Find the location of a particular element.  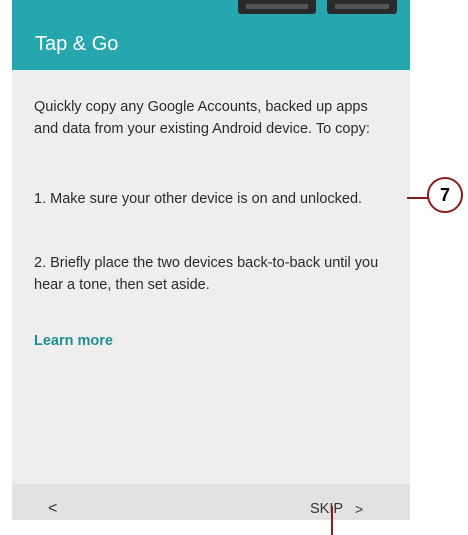

chevron-left-icon: < is located at coordinates (53, 508).